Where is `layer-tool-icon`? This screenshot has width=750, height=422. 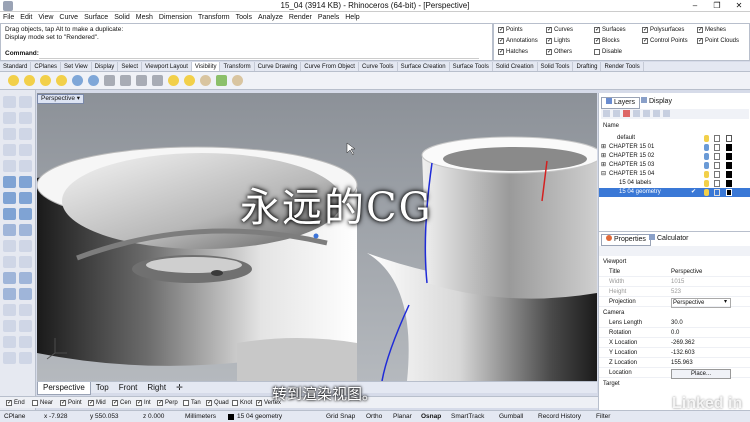 layer-tool-icon is located at coordinates (9, 326).